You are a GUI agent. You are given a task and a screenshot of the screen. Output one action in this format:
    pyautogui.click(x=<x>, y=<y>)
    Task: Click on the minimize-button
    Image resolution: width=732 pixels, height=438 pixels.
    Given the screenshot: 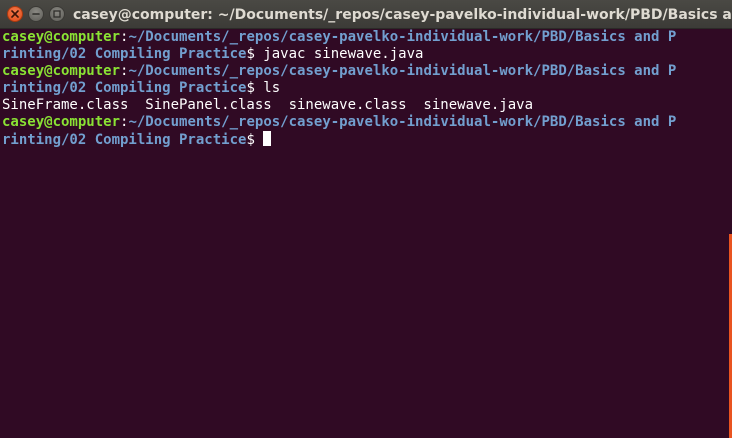 What is the action you would take?
    pyautogui.click(x=36, y=14)
    